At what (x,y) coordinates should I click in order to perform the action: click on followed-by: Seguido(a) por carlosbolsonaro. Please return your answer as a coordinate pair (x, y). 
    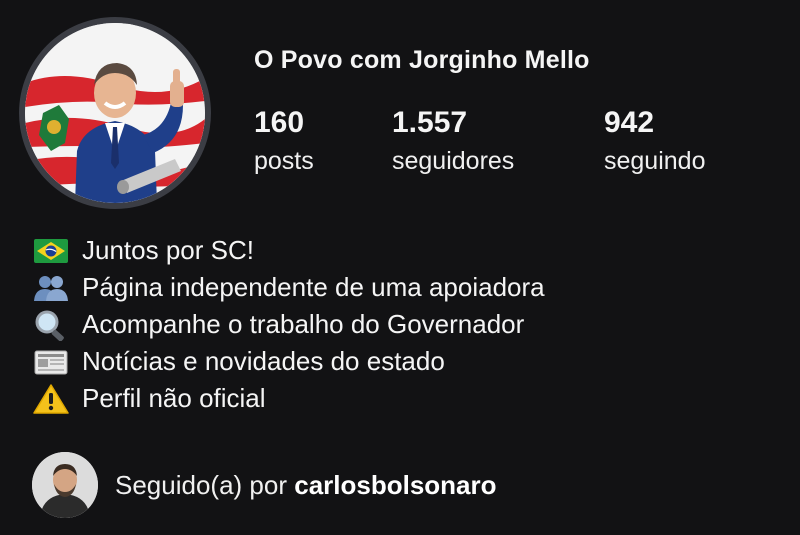
    Looking at the image, I should click on (264, 485).